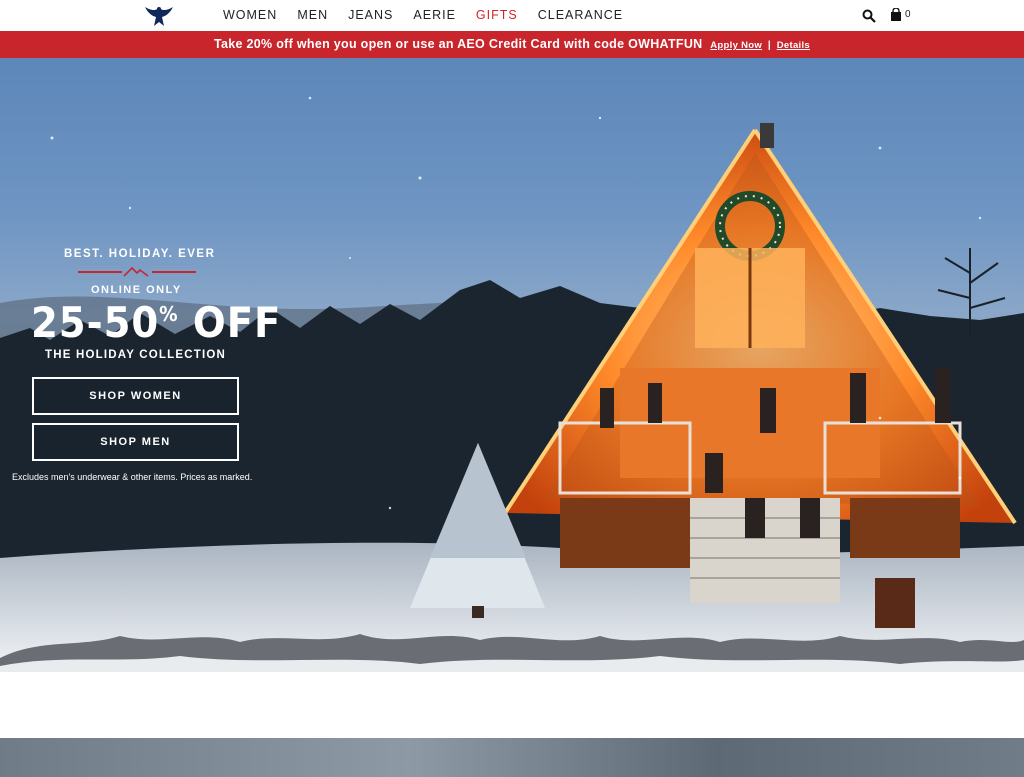 The height and width of the screenshot is (777, 1024). I want to click on main-nav: WOMEN MEN JEANS AERIE GIFTS CLEARANCE, so click(433, 15).